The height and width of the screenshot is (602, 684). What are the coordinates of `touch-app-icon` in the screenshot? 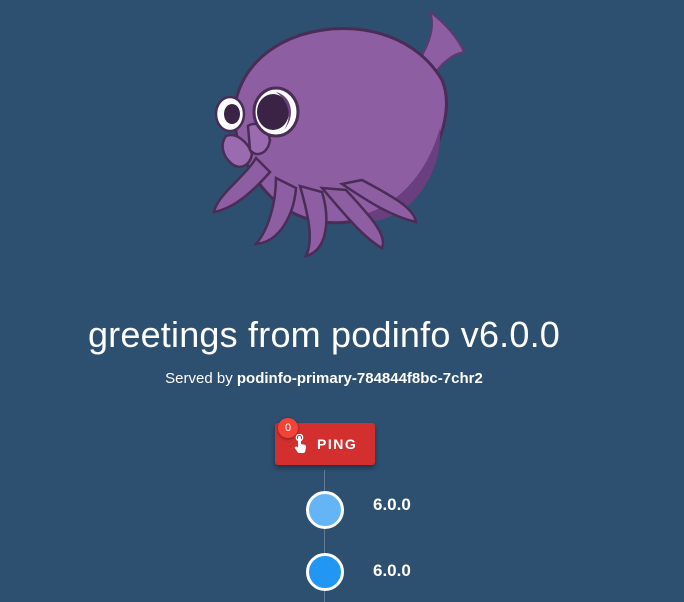 It's located at (300, 443).